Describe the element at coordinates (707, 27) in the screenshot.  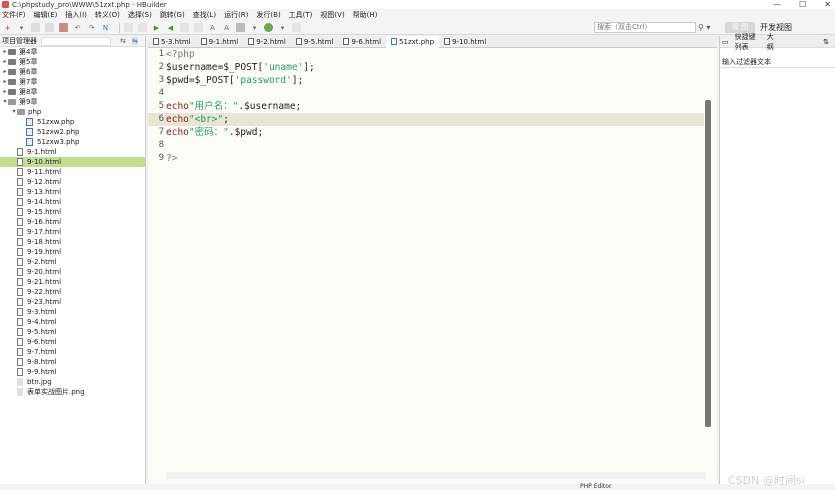
I see `search-icon: ⚲ ▾` at that location.